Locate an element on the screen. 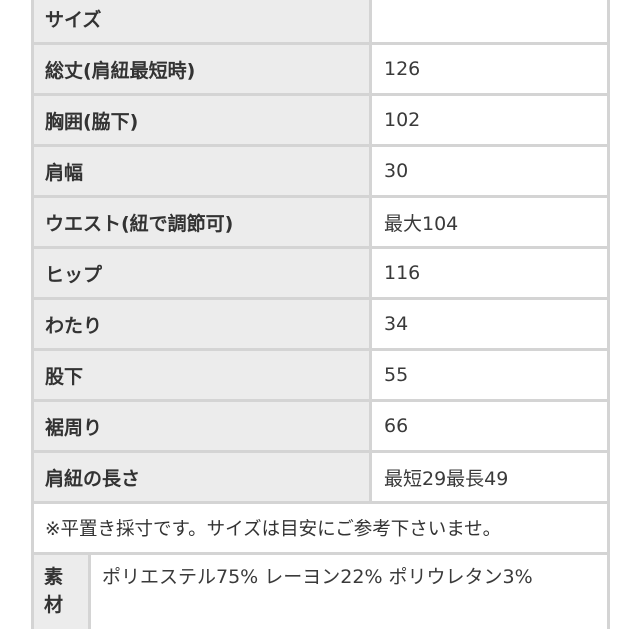 This screenshot has height=640, width=640. row-value: 最短29最長49 is located at coordinates (489, 477).